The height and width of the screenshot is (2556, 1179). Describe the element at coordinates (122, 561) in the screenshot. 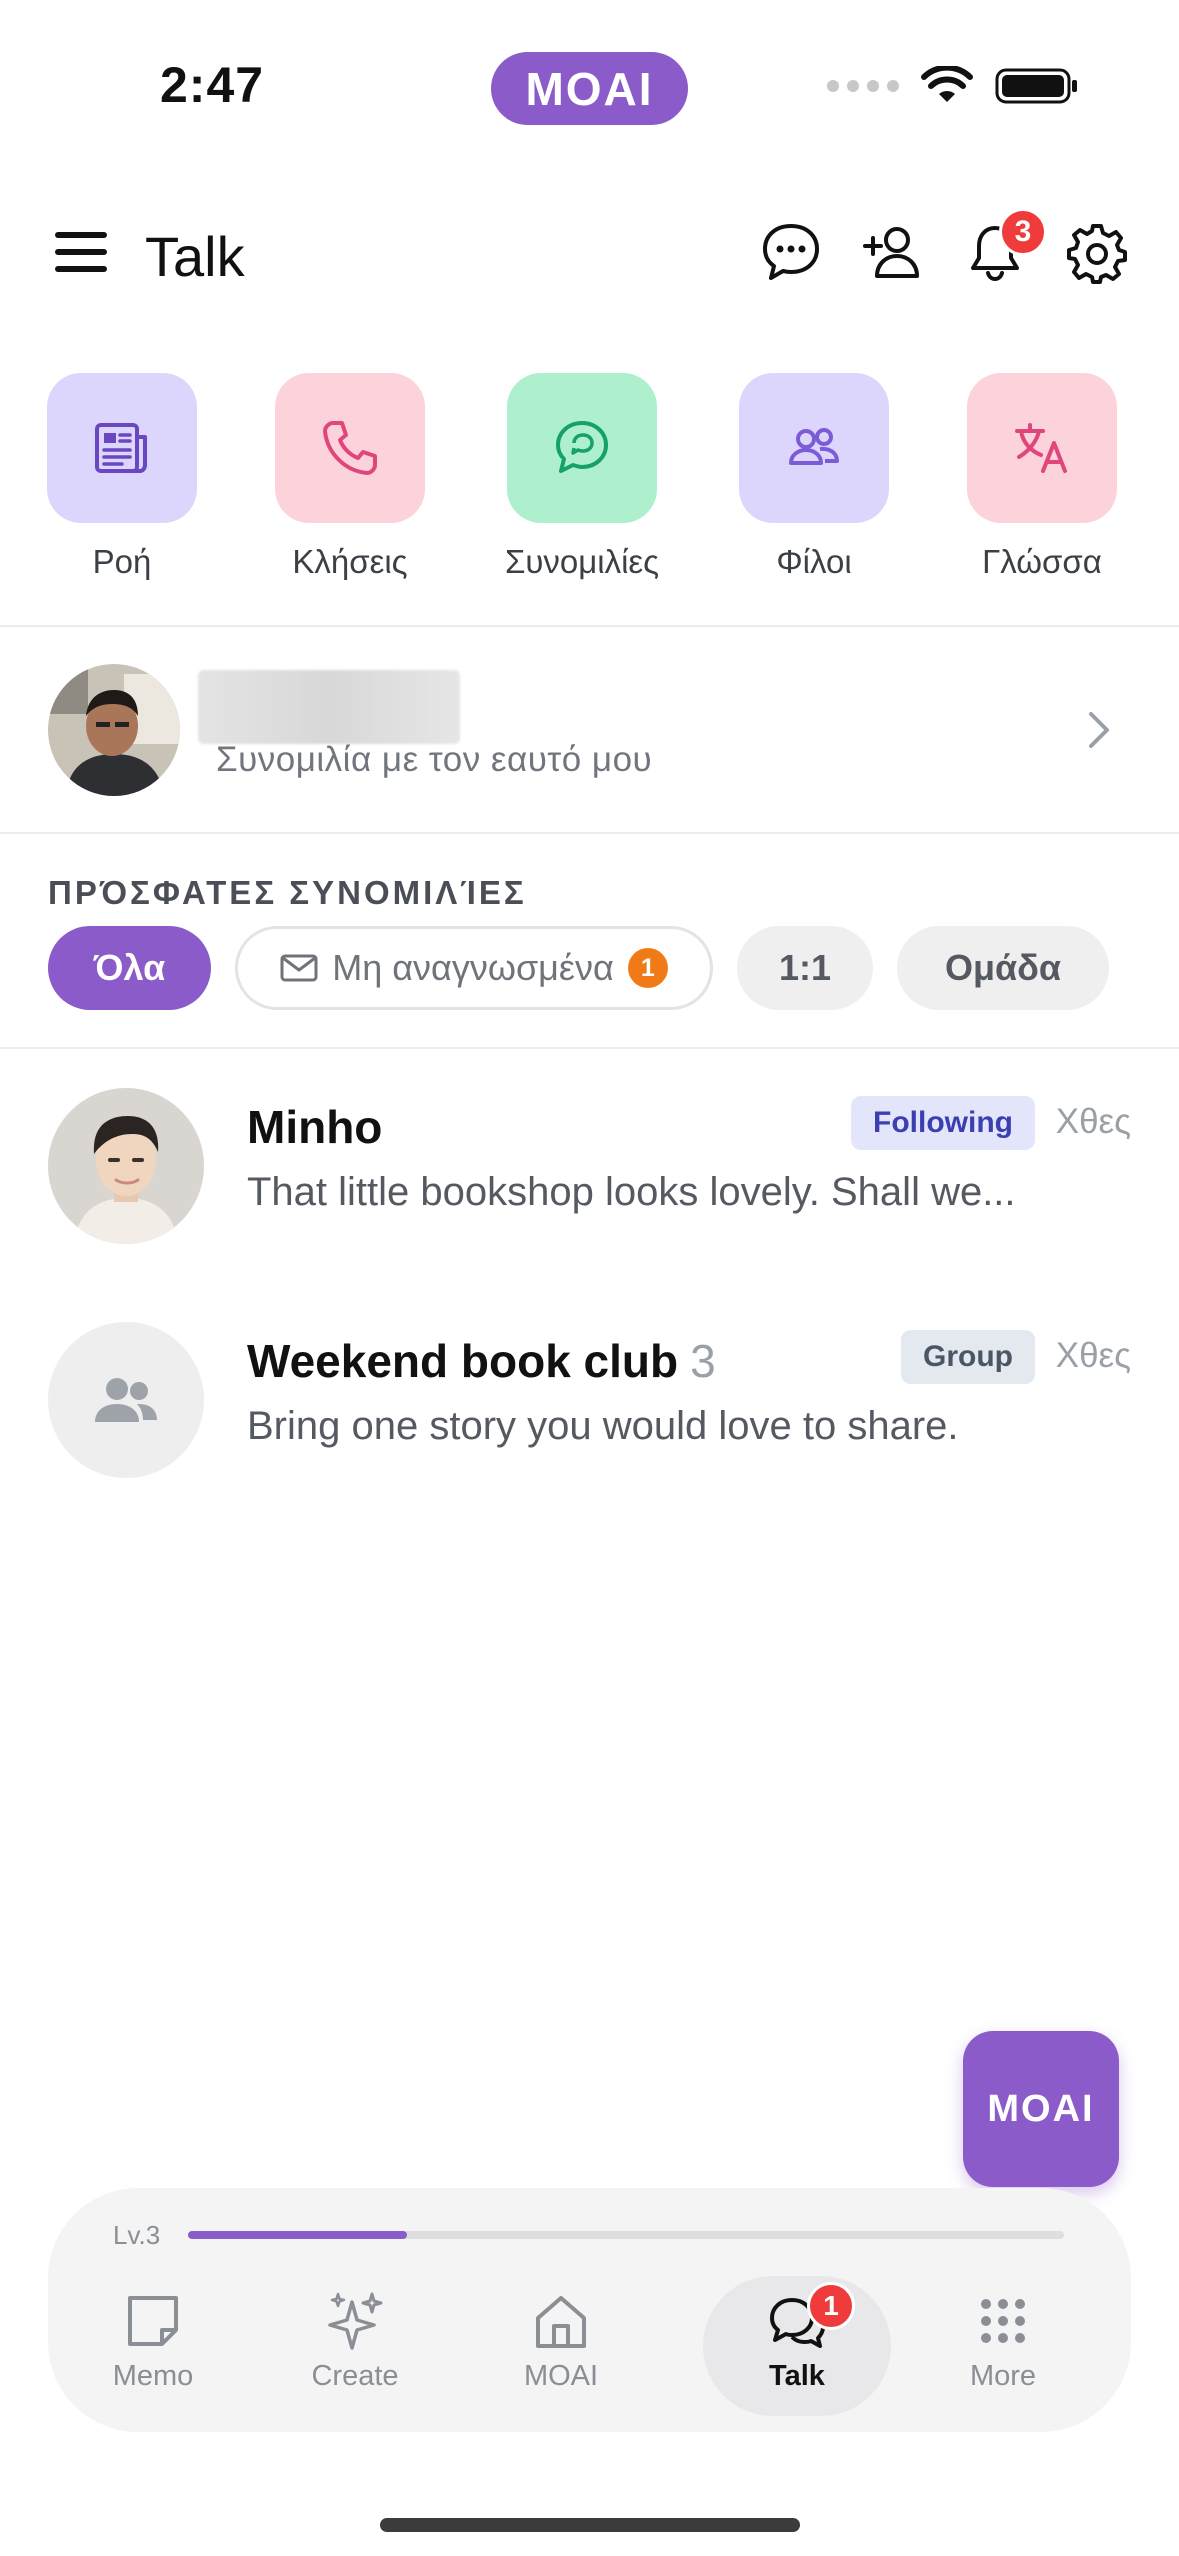

I see `quick-action-label: Ροή` at that location.